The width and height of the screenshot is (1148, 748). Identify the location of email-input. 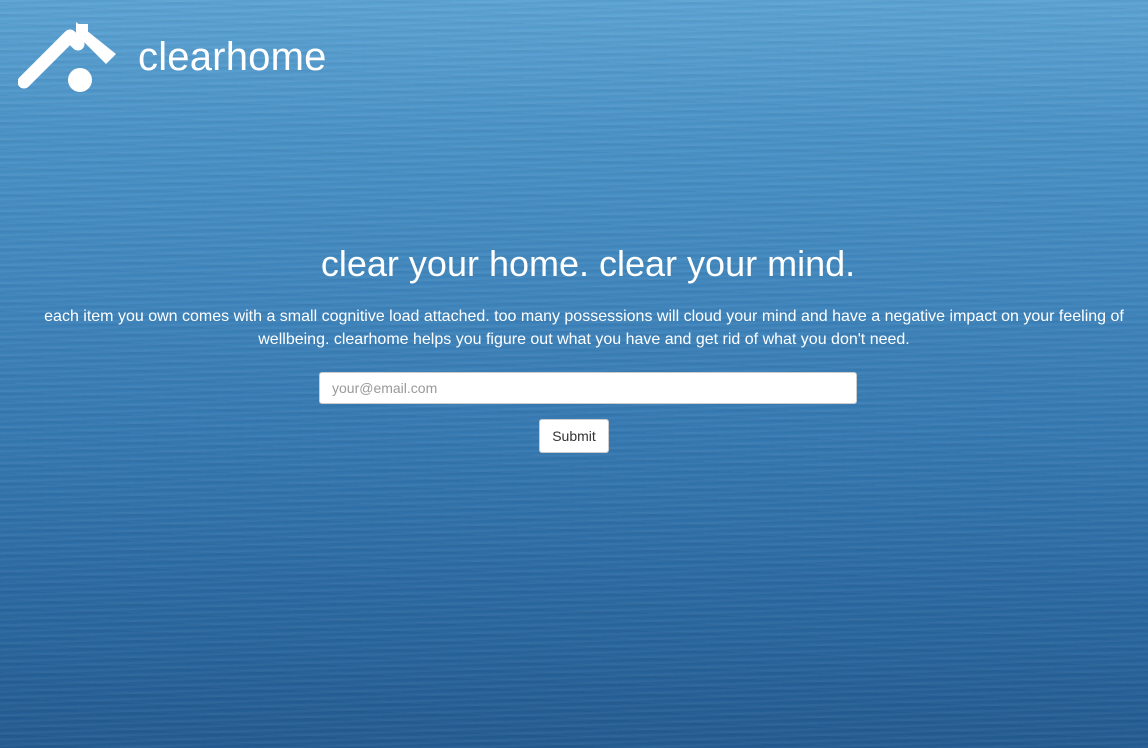
(588, 388).